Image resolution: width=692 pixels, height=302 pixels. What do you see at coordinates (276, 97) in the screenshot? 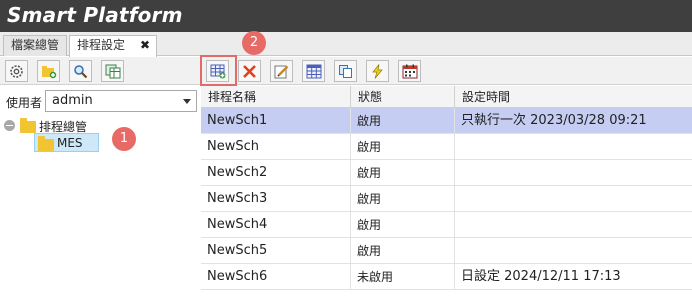
I see `column-header-name: 排程名稱` at bounding box center [276, 97].